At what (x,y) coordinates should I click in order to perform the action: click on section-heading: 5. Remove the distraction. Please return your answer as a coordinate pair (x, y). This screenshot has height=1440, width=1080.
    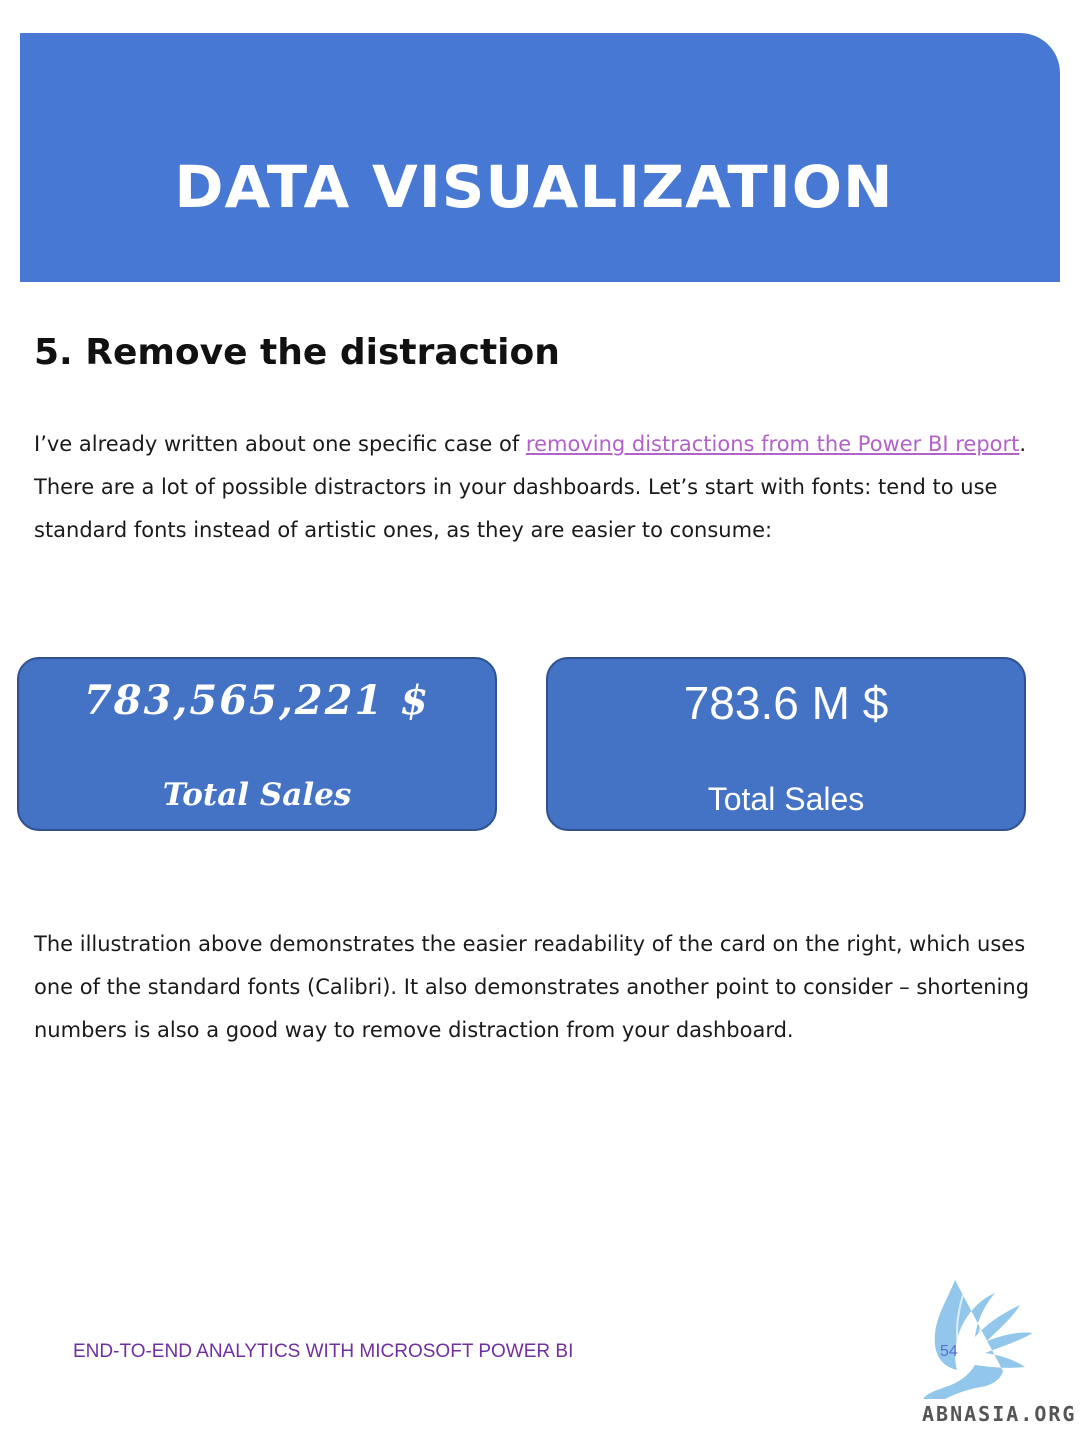
    Looking at the image, I should click on (297, 352).